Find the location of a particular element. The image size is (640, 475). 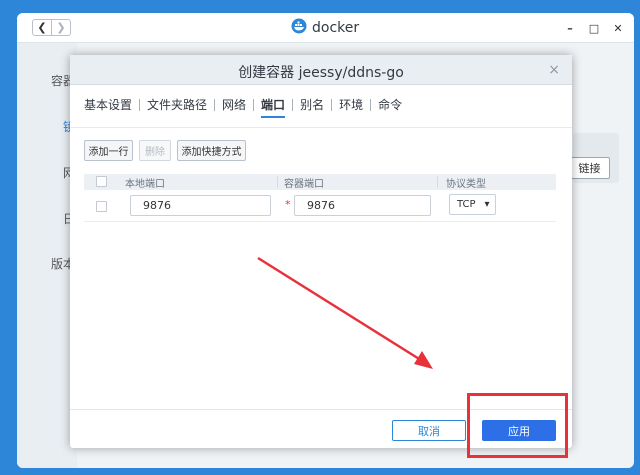

close-icon: × is located at coordinates (554, 70).